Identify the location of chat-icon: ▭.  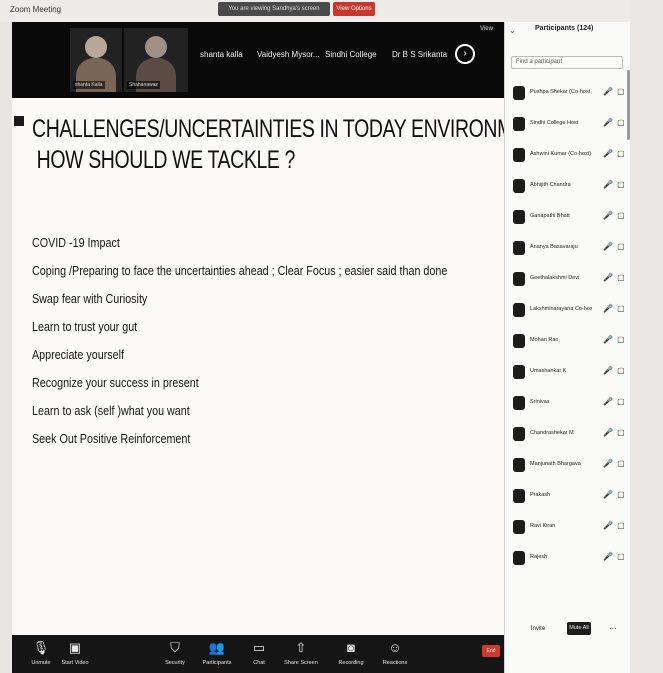
(259, 647).